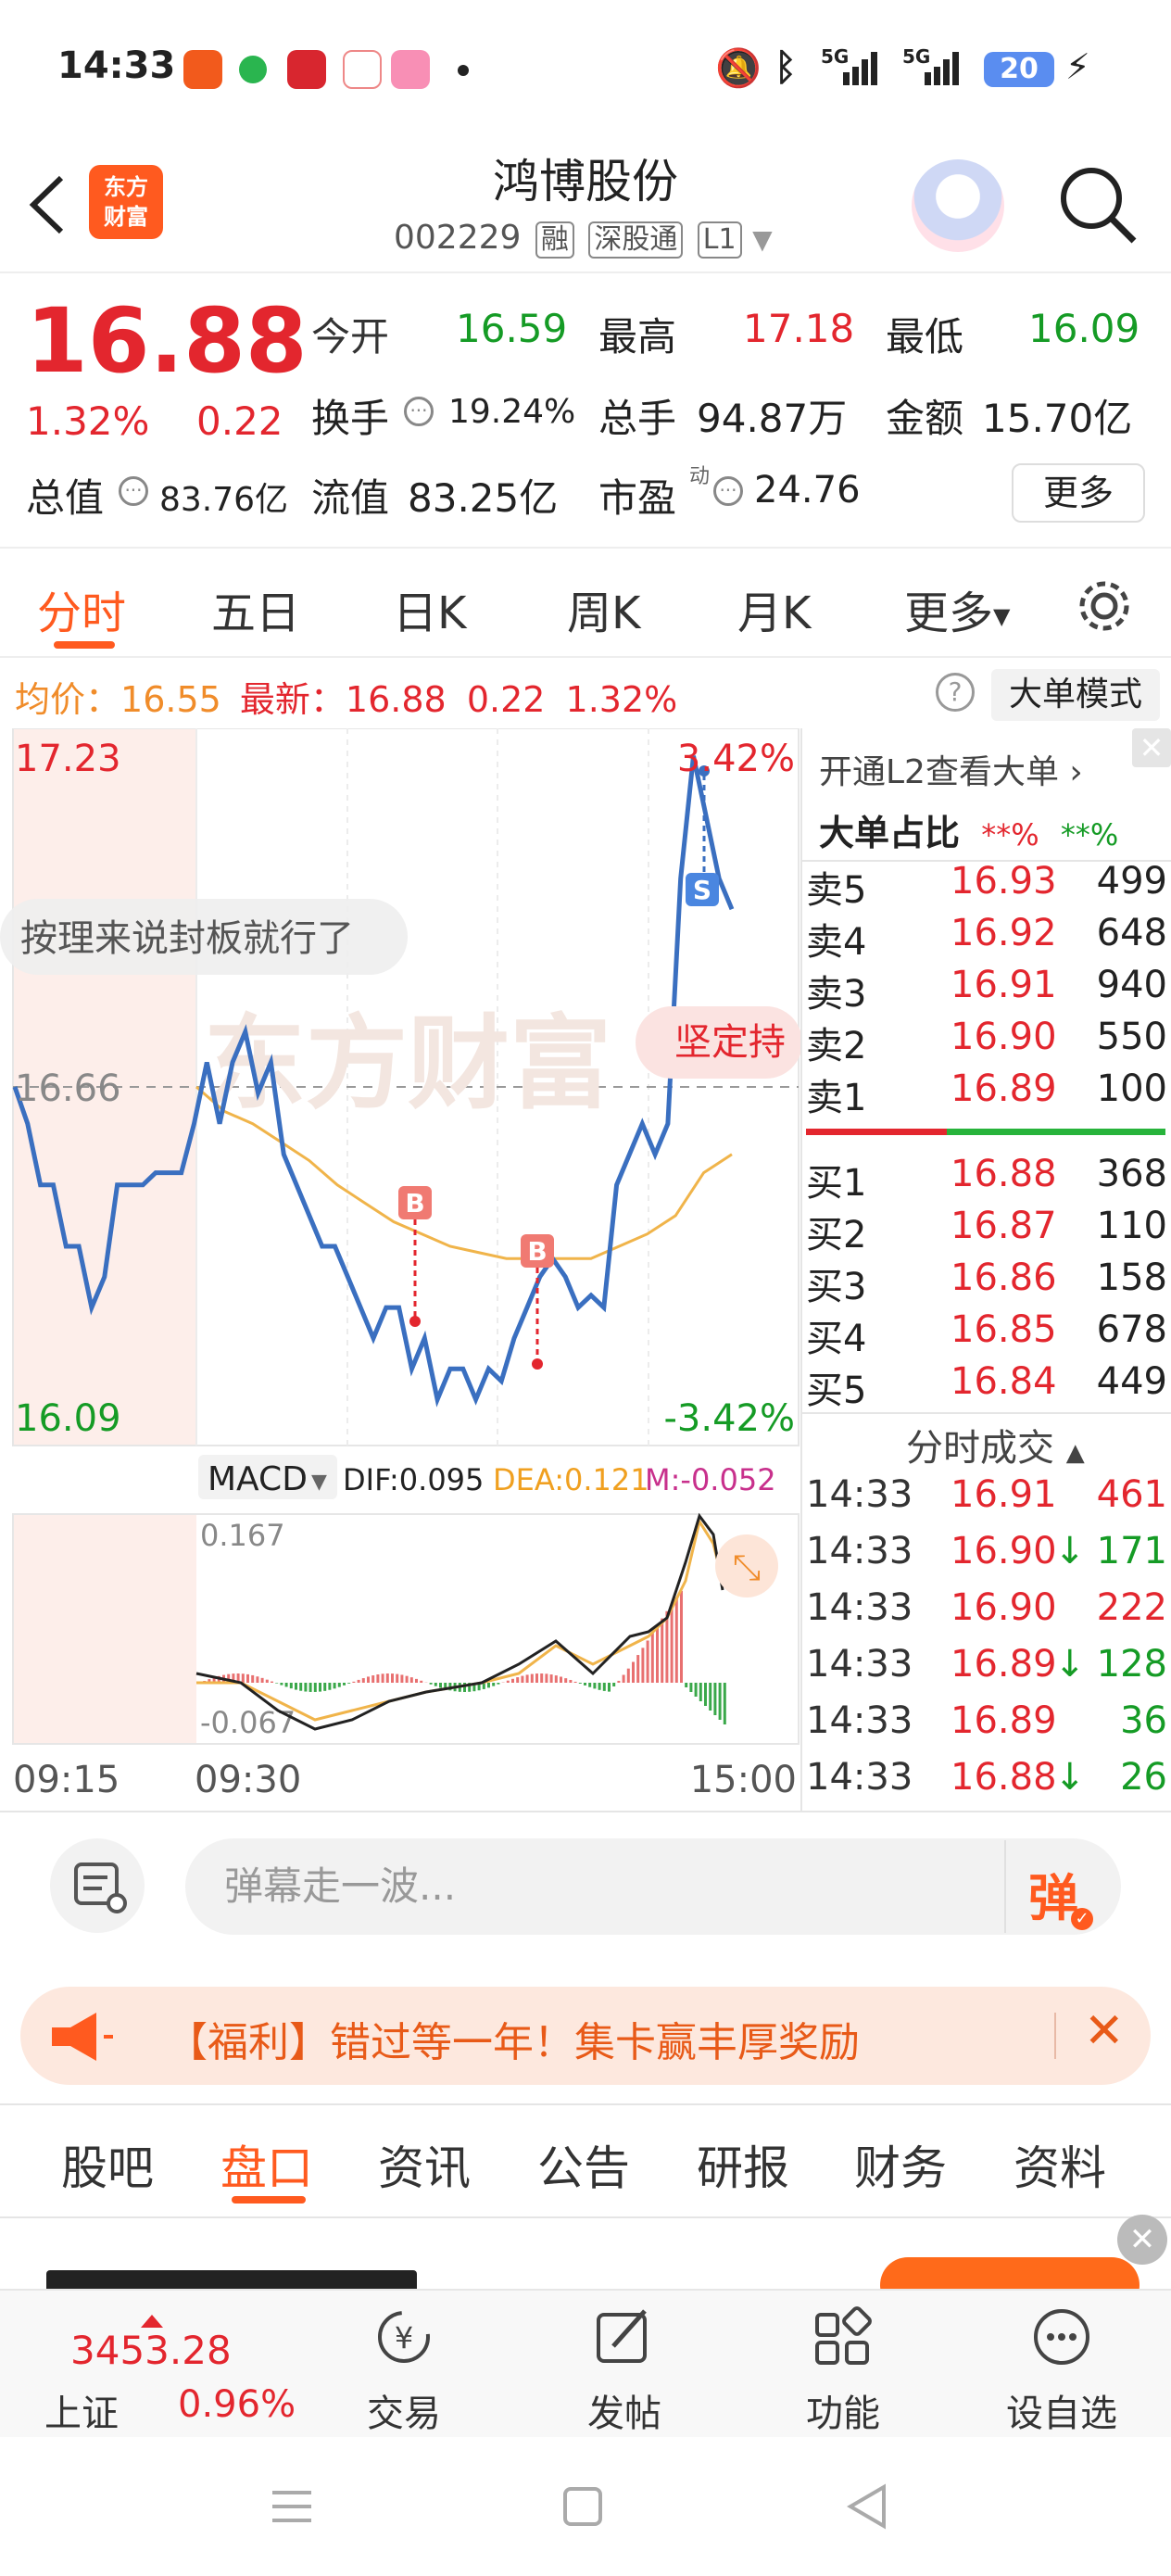  I want to click on help-icon: ?, so click(956, 692).